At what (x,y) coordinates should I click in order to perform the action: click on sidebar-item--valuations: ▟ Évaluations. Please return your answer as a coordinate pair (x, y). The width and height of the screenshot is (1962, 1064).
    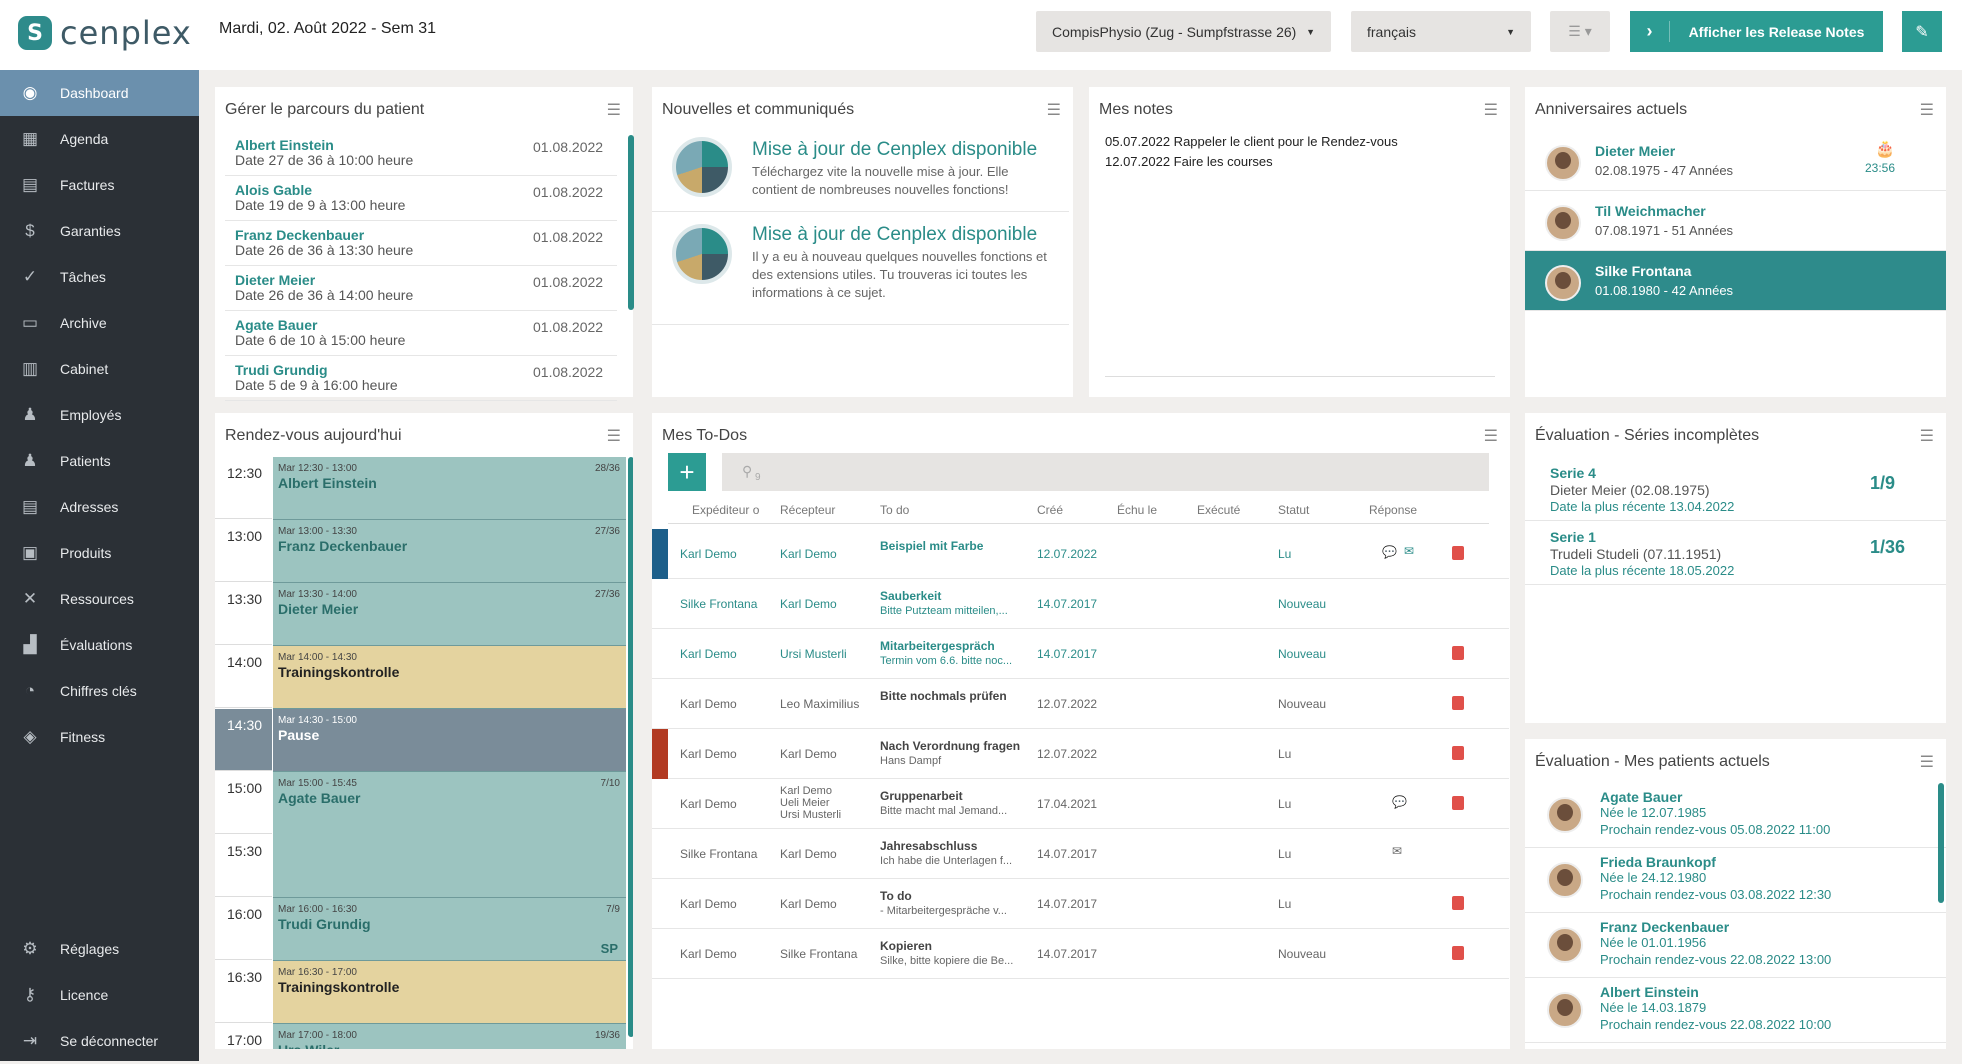
    Looking at the image, I should click on (99, 645).